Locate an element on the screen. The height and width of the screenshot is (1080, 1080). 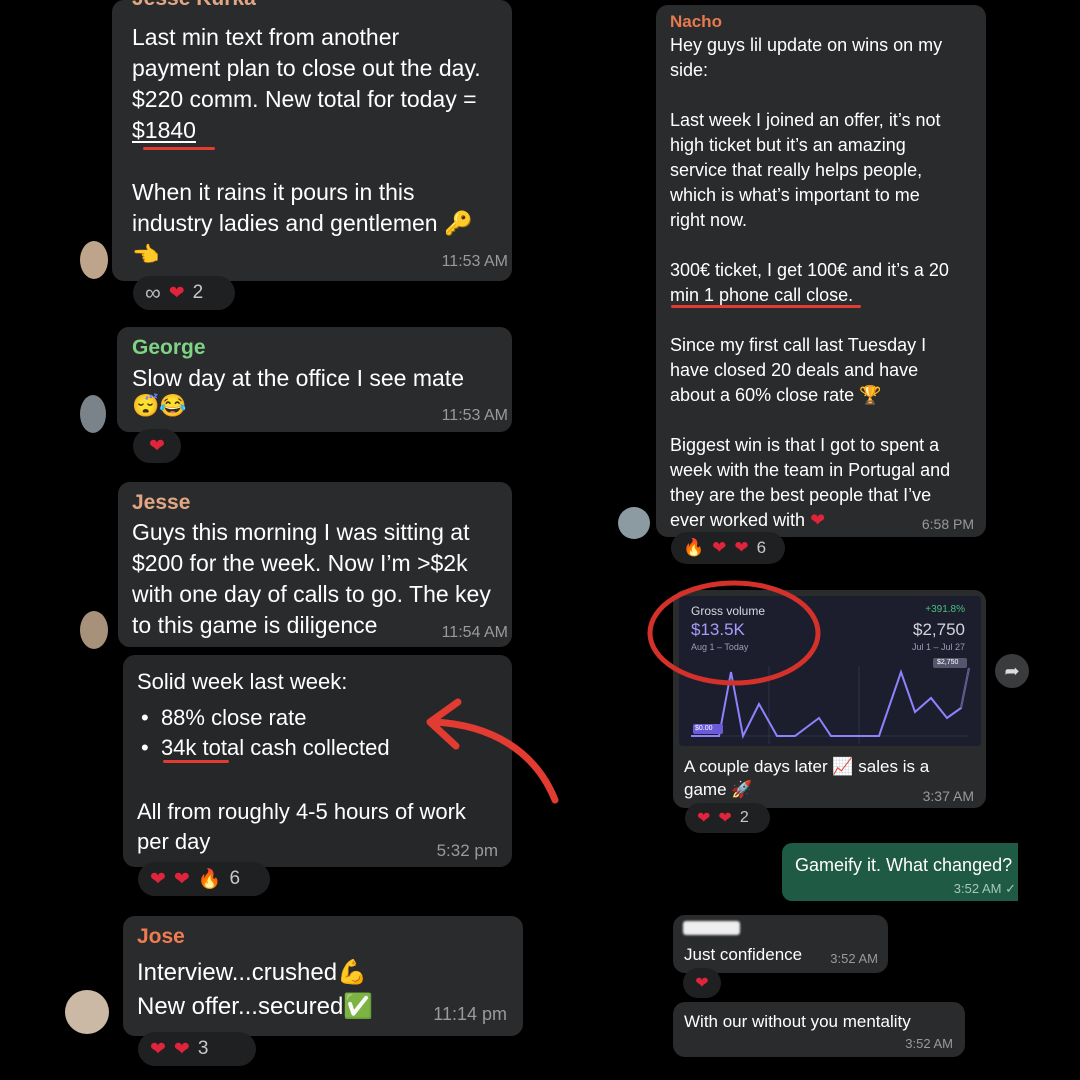
text-line: payment plan to close out the day. is located at coordinates (306, 68).